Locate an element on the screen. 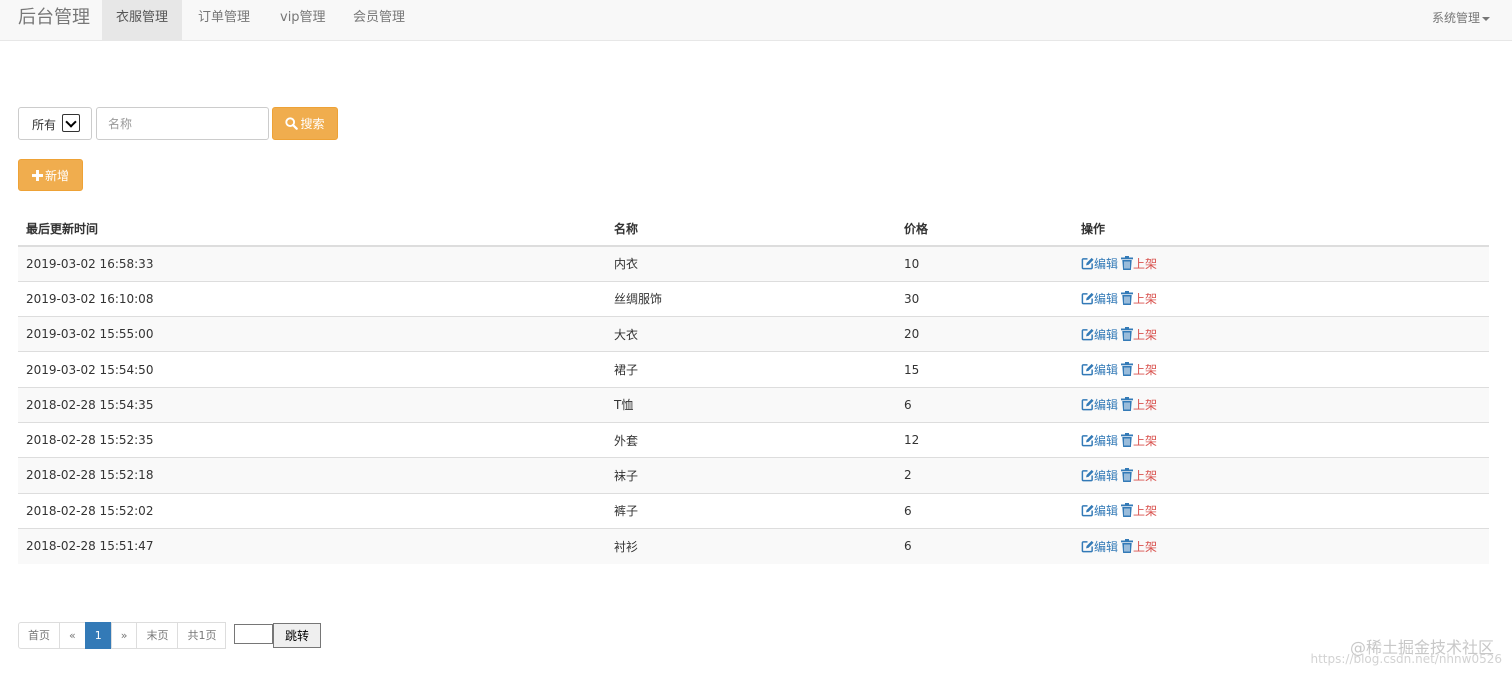  category-filter-select: 所有 is located at coordinates (55, 123).